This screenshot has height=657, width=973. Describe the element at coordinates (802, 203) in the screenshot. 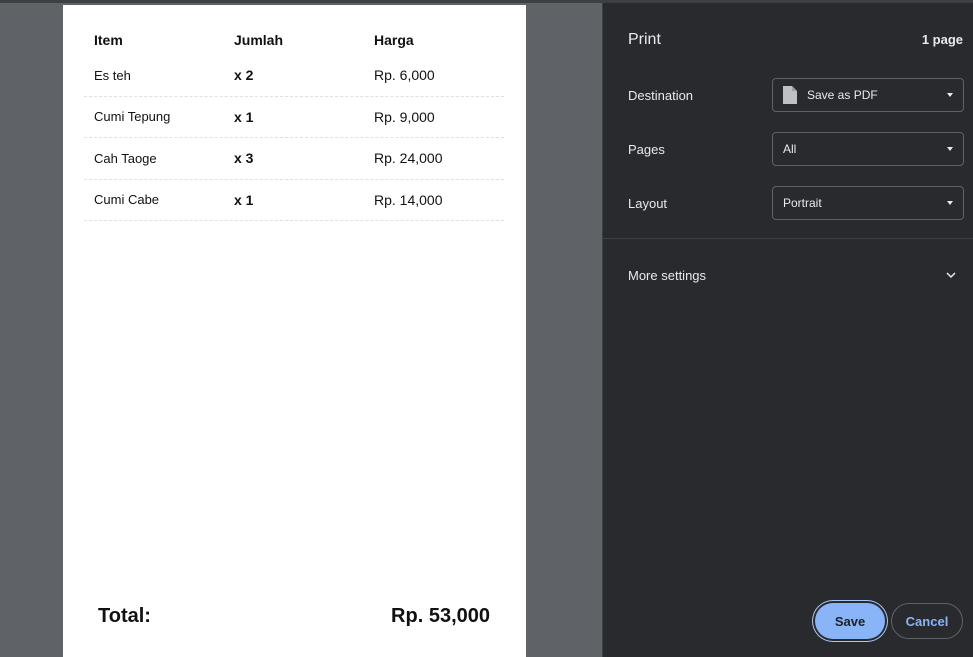

I see `layout-value: Portrait` at that location.